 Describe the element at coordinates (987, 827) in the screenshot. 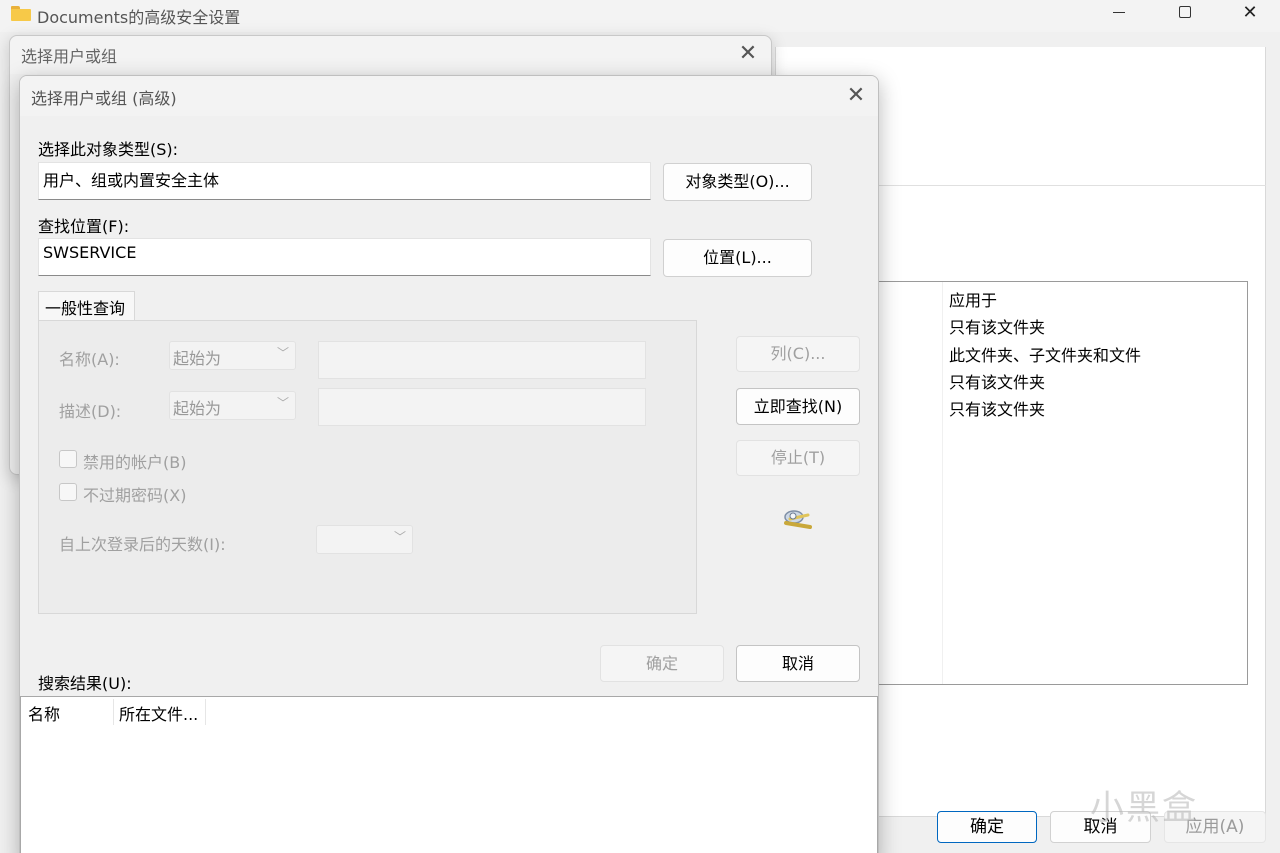

I see `background-ok-button: 确定` at that location.